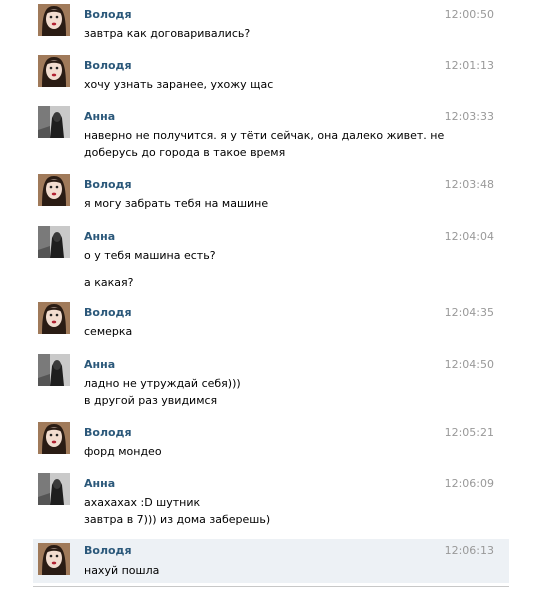 This screenshot has height=594, width=543. What do you see at coordinates (185, 152) in the screenshot?
I see `message-text: доберусь до города в такое время` at bounding box center [185, 152].